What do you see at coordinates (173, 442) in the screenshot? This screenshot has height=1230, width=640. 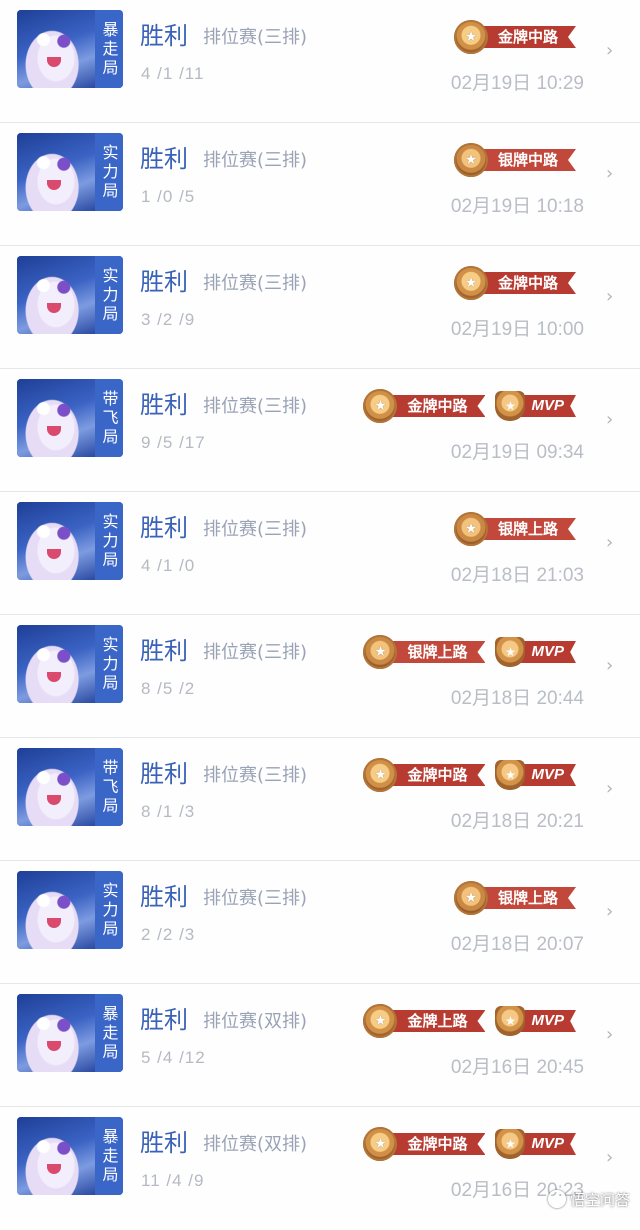 I see `kda-stats: 9 /5 /17` at bounding box center [173, 442].